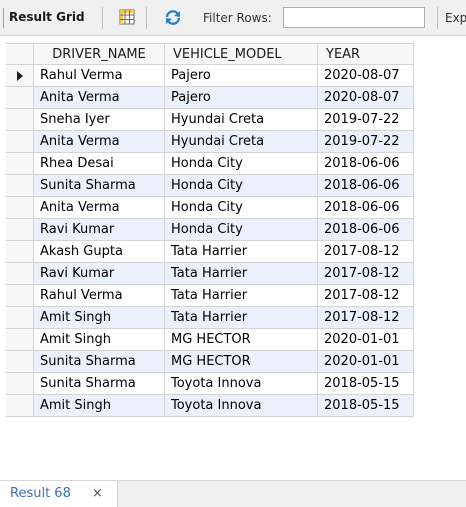 The height and width of the screenshot is (507, 466). Describe the element at coordinates (233, 493) in the screenshot. I see `result-tabs-bar: Result 68 ×` at that location.